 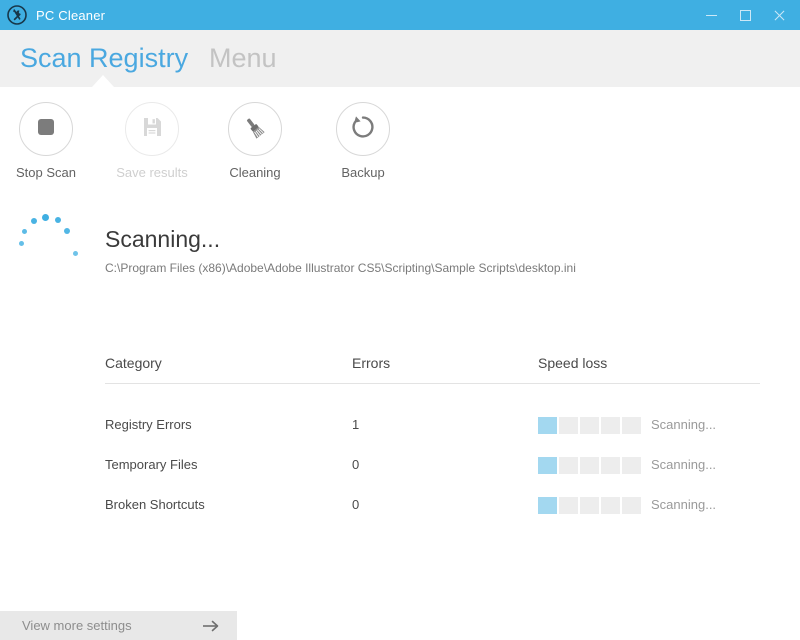 What do you see at coordinates (211, 626) in the screenshot?
I see `arrow-right-icon` at bounding box center [211, 626].